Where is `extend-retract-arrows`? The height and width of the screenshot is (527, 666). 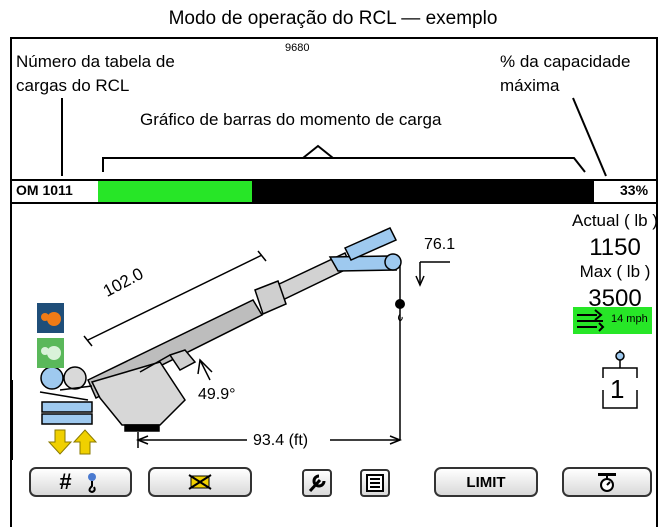 extend-retract-arrows is located at coordinates (72, 442).